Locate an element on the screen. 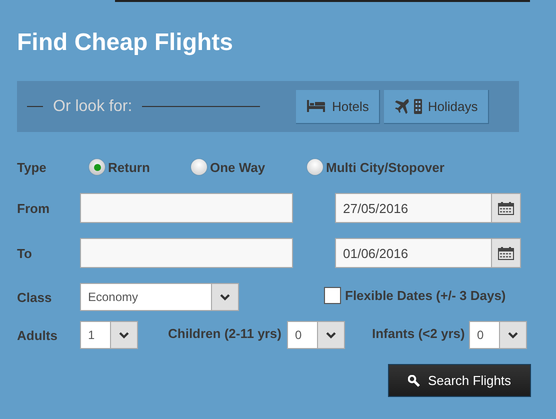 This screenshot has width=556, height=419. passenger-label: Infants (<2 yrs) is located at coordinates (418, 333).